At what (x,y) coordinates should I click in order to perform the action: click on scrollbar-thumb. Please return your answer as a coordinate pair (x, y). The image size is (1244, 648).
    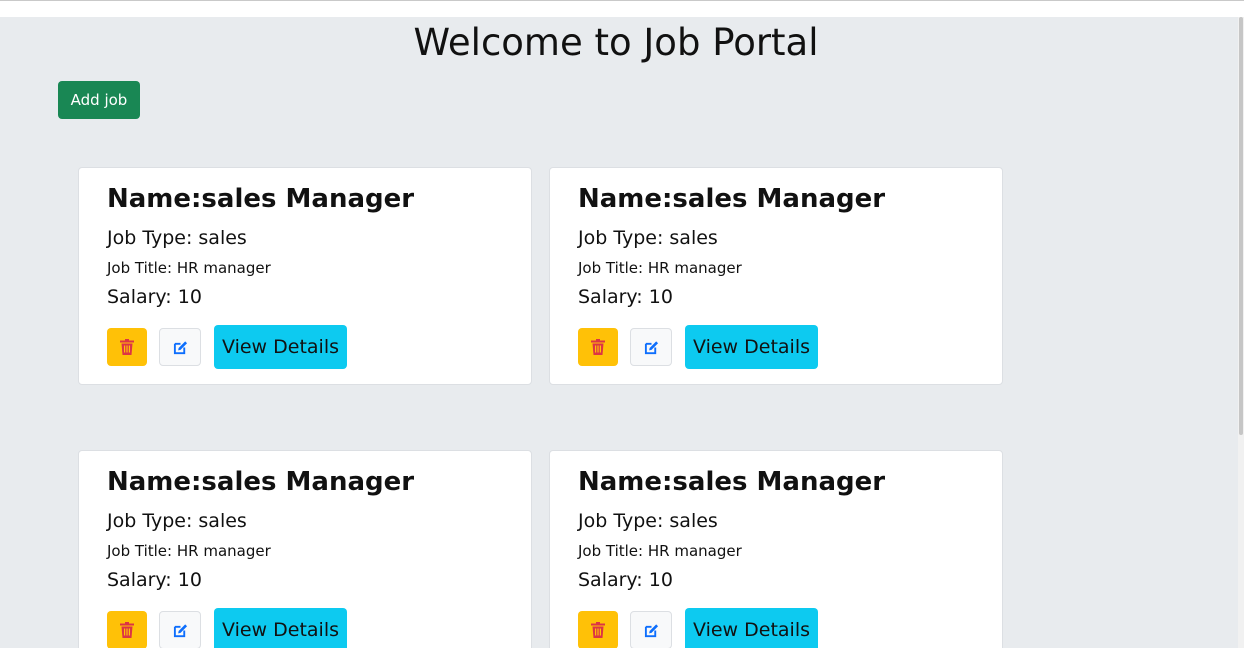
    Looking at the image, I should click on (1241, 226).